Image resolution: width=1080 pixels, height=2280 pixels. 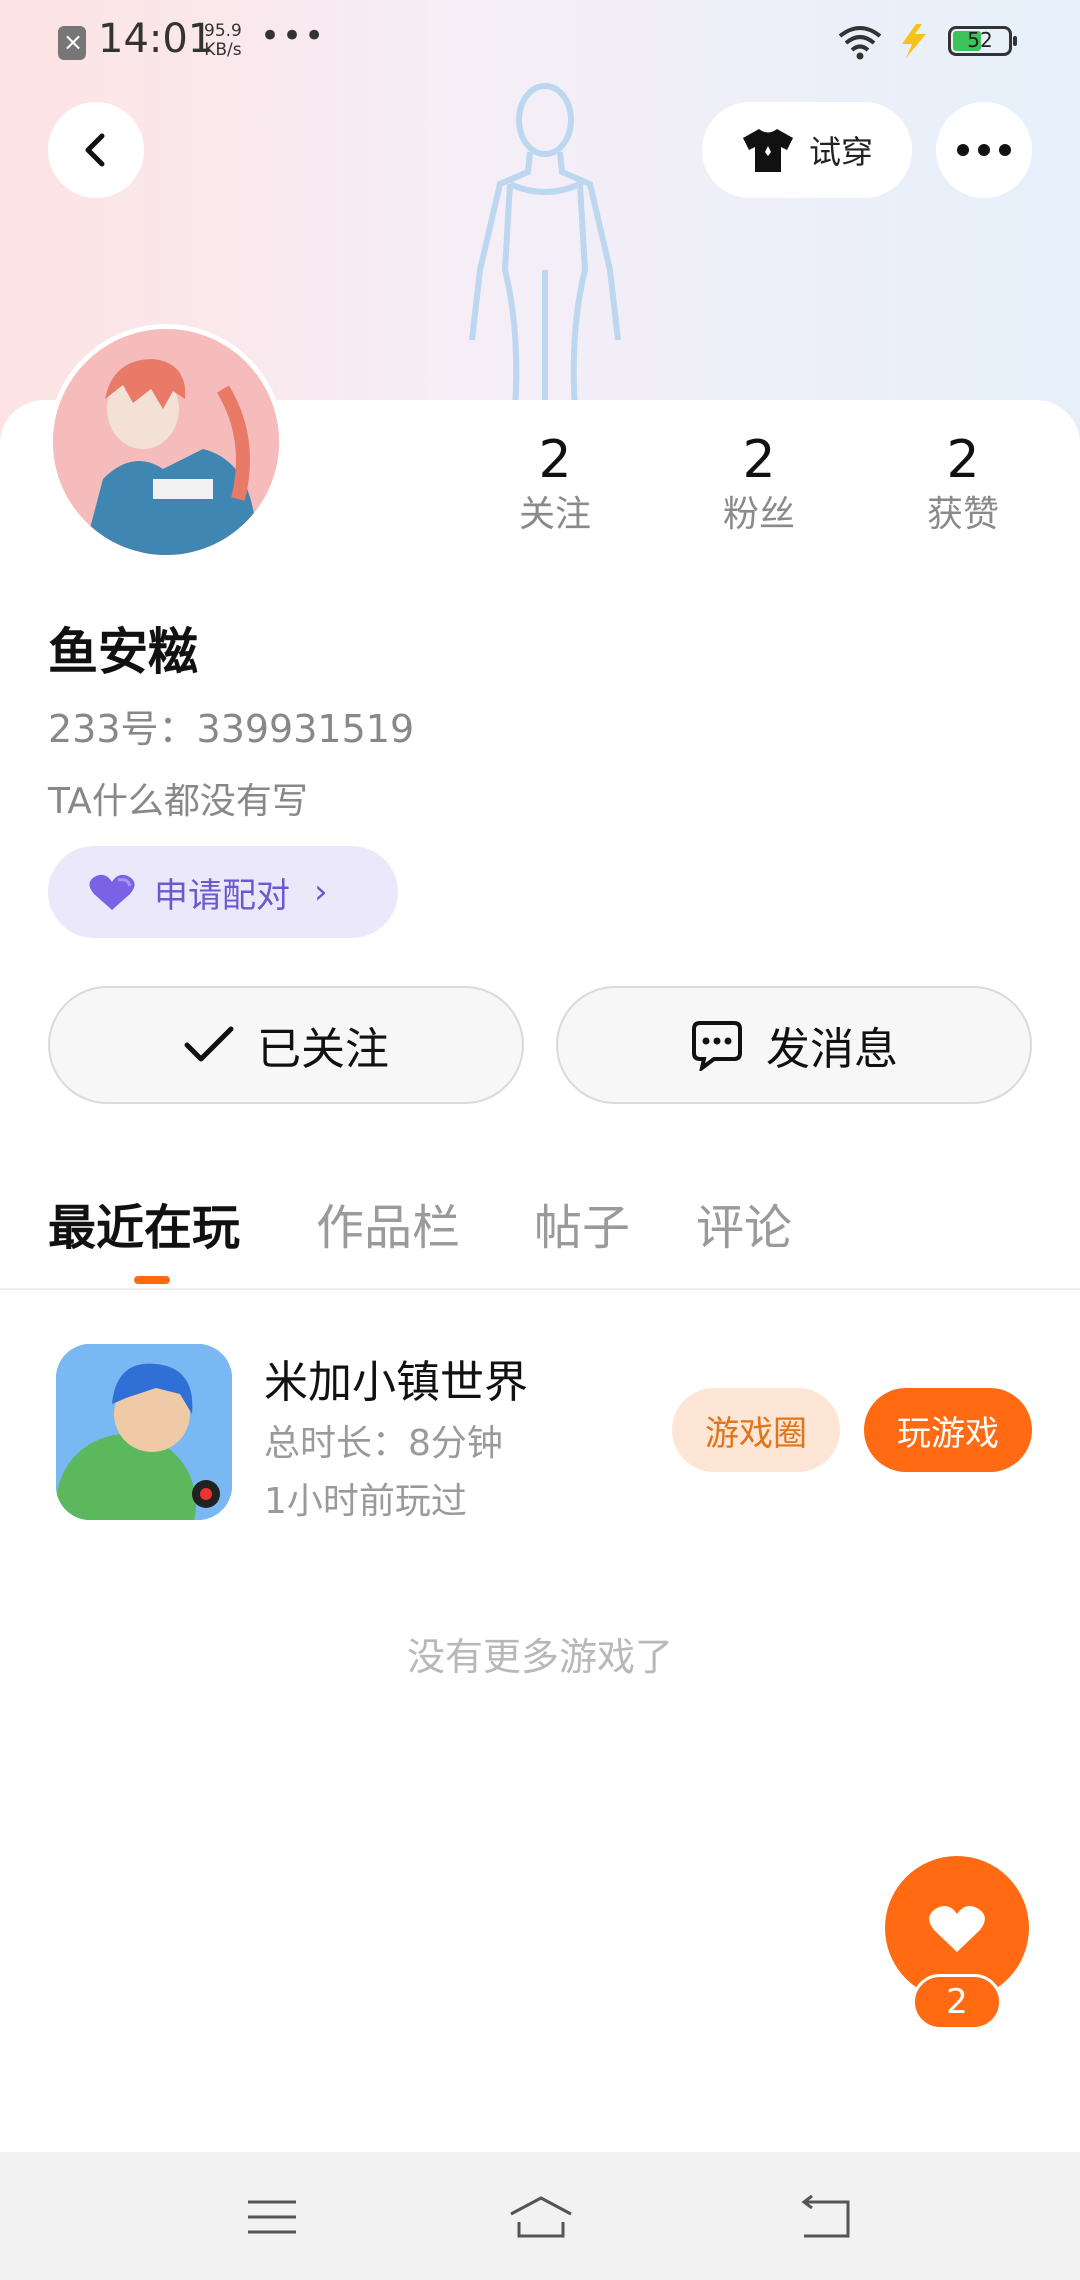 I want to click on wifi-icon, so click(x=860, y=43).